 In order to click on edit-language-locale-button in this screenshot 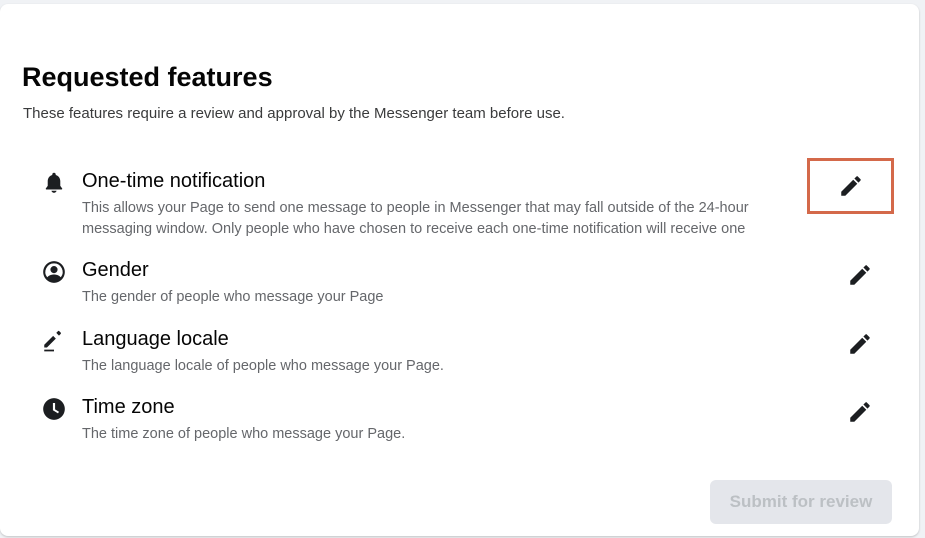, I will do `click(860, 344)`.